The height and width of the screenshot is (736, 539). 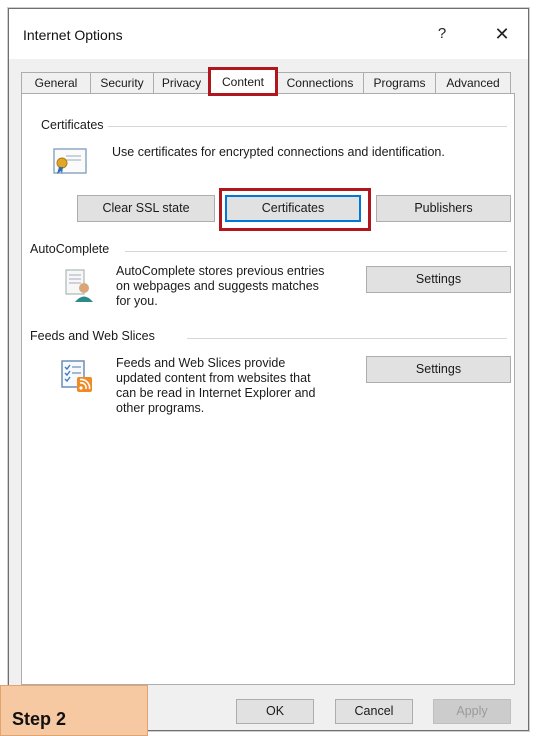 I want to click on help-button: ?, so click(x=442, y=34).